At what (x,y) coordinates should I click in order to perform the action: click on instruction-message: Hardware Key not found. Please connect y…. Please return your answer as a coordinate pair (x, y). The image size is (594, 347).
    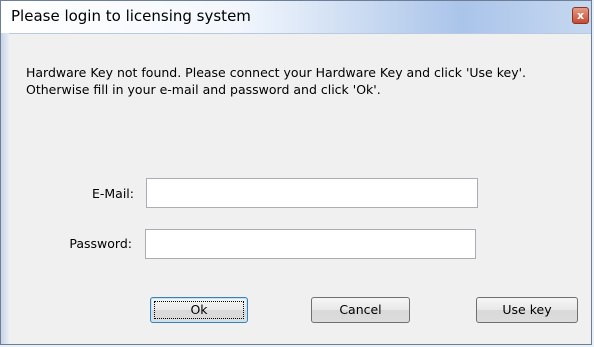
    Looking at the image, I should click on (276, 81).